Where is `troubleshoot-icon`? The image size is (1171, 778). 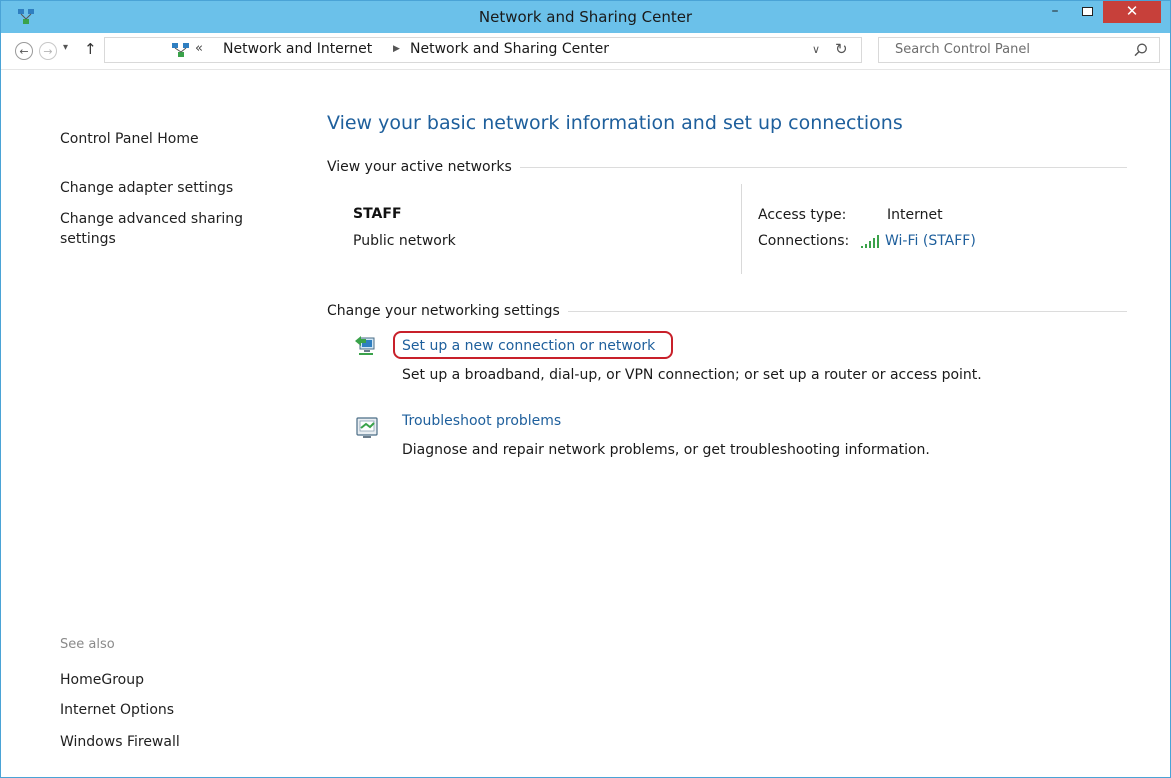 troubleshoot-icon is located at coordinates (367, 427).